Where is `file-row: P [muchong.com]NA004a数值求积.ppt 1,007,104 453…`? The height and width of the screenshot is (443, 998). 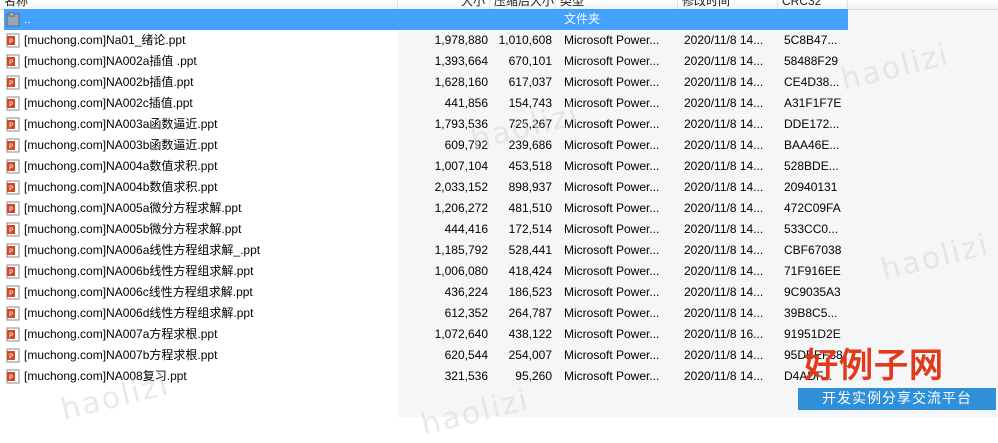
file-row: P [muchong.com]NA004a数值求积.ppt 1,007,104 453… is located at coordinates (499, 166).